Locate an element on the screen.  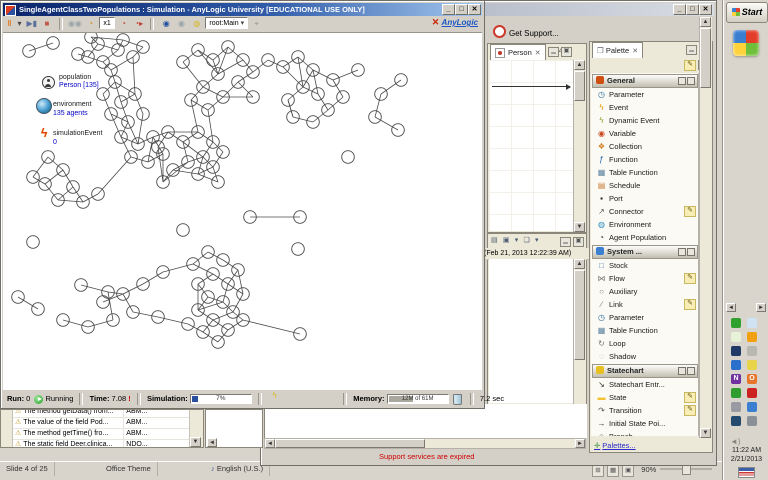
pin-console-icon: ▤ is located at coordinates (494, 240).